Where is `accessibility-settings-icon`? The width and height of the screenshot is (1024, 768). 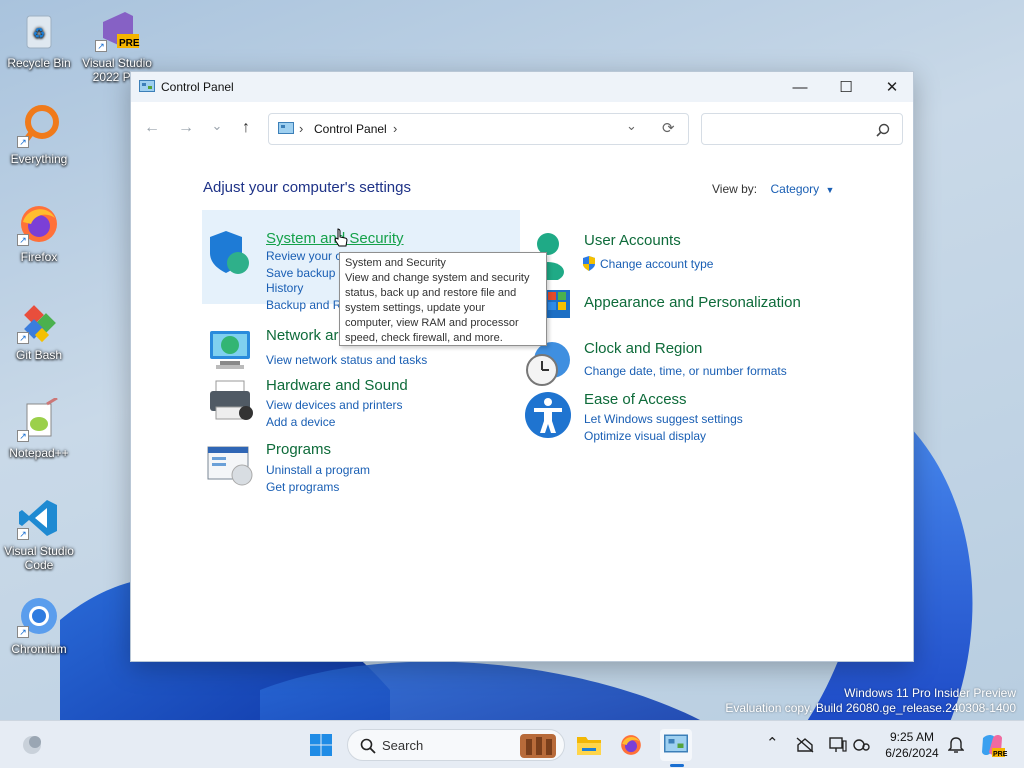 accessibility-settings-icon is located at coordinates (862, 745).